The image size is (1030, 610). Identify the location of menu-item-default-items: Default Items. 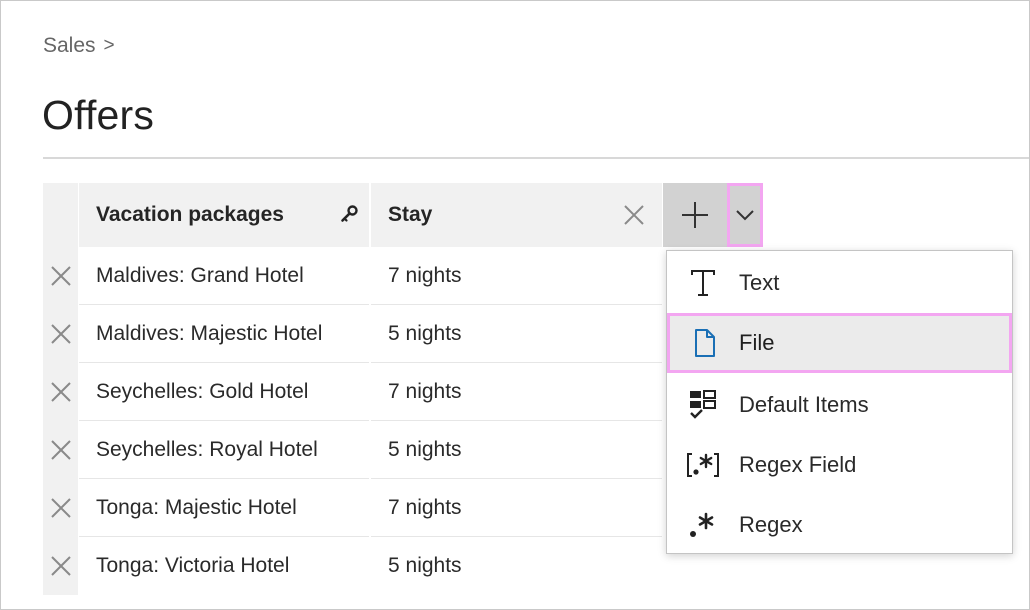
(839, 405).